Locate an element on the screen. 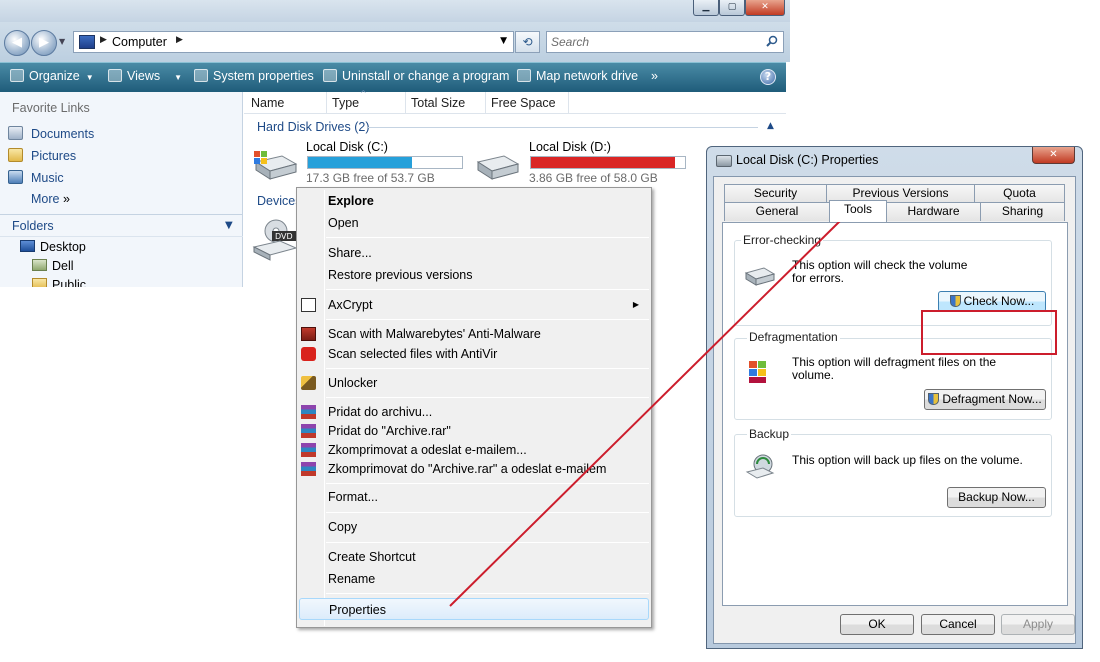 The height and width of the screenshot is (662, 1100). hard-drive-windows-icon is located at coordinates (275, 165).